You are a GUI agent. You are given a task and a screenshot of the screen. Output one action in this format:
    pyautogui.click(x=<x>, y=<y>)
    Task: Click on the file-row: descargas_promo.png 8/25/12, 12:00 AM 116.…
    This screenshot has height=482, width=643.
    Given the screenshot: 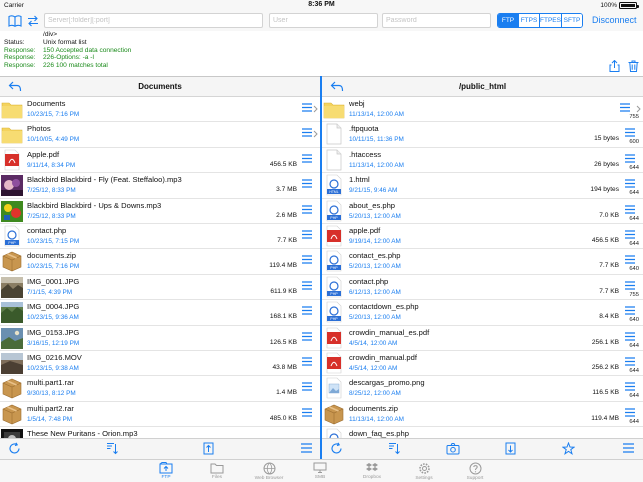 What is the action you would take?
    pyautogui.click(x=482, y=389)
    